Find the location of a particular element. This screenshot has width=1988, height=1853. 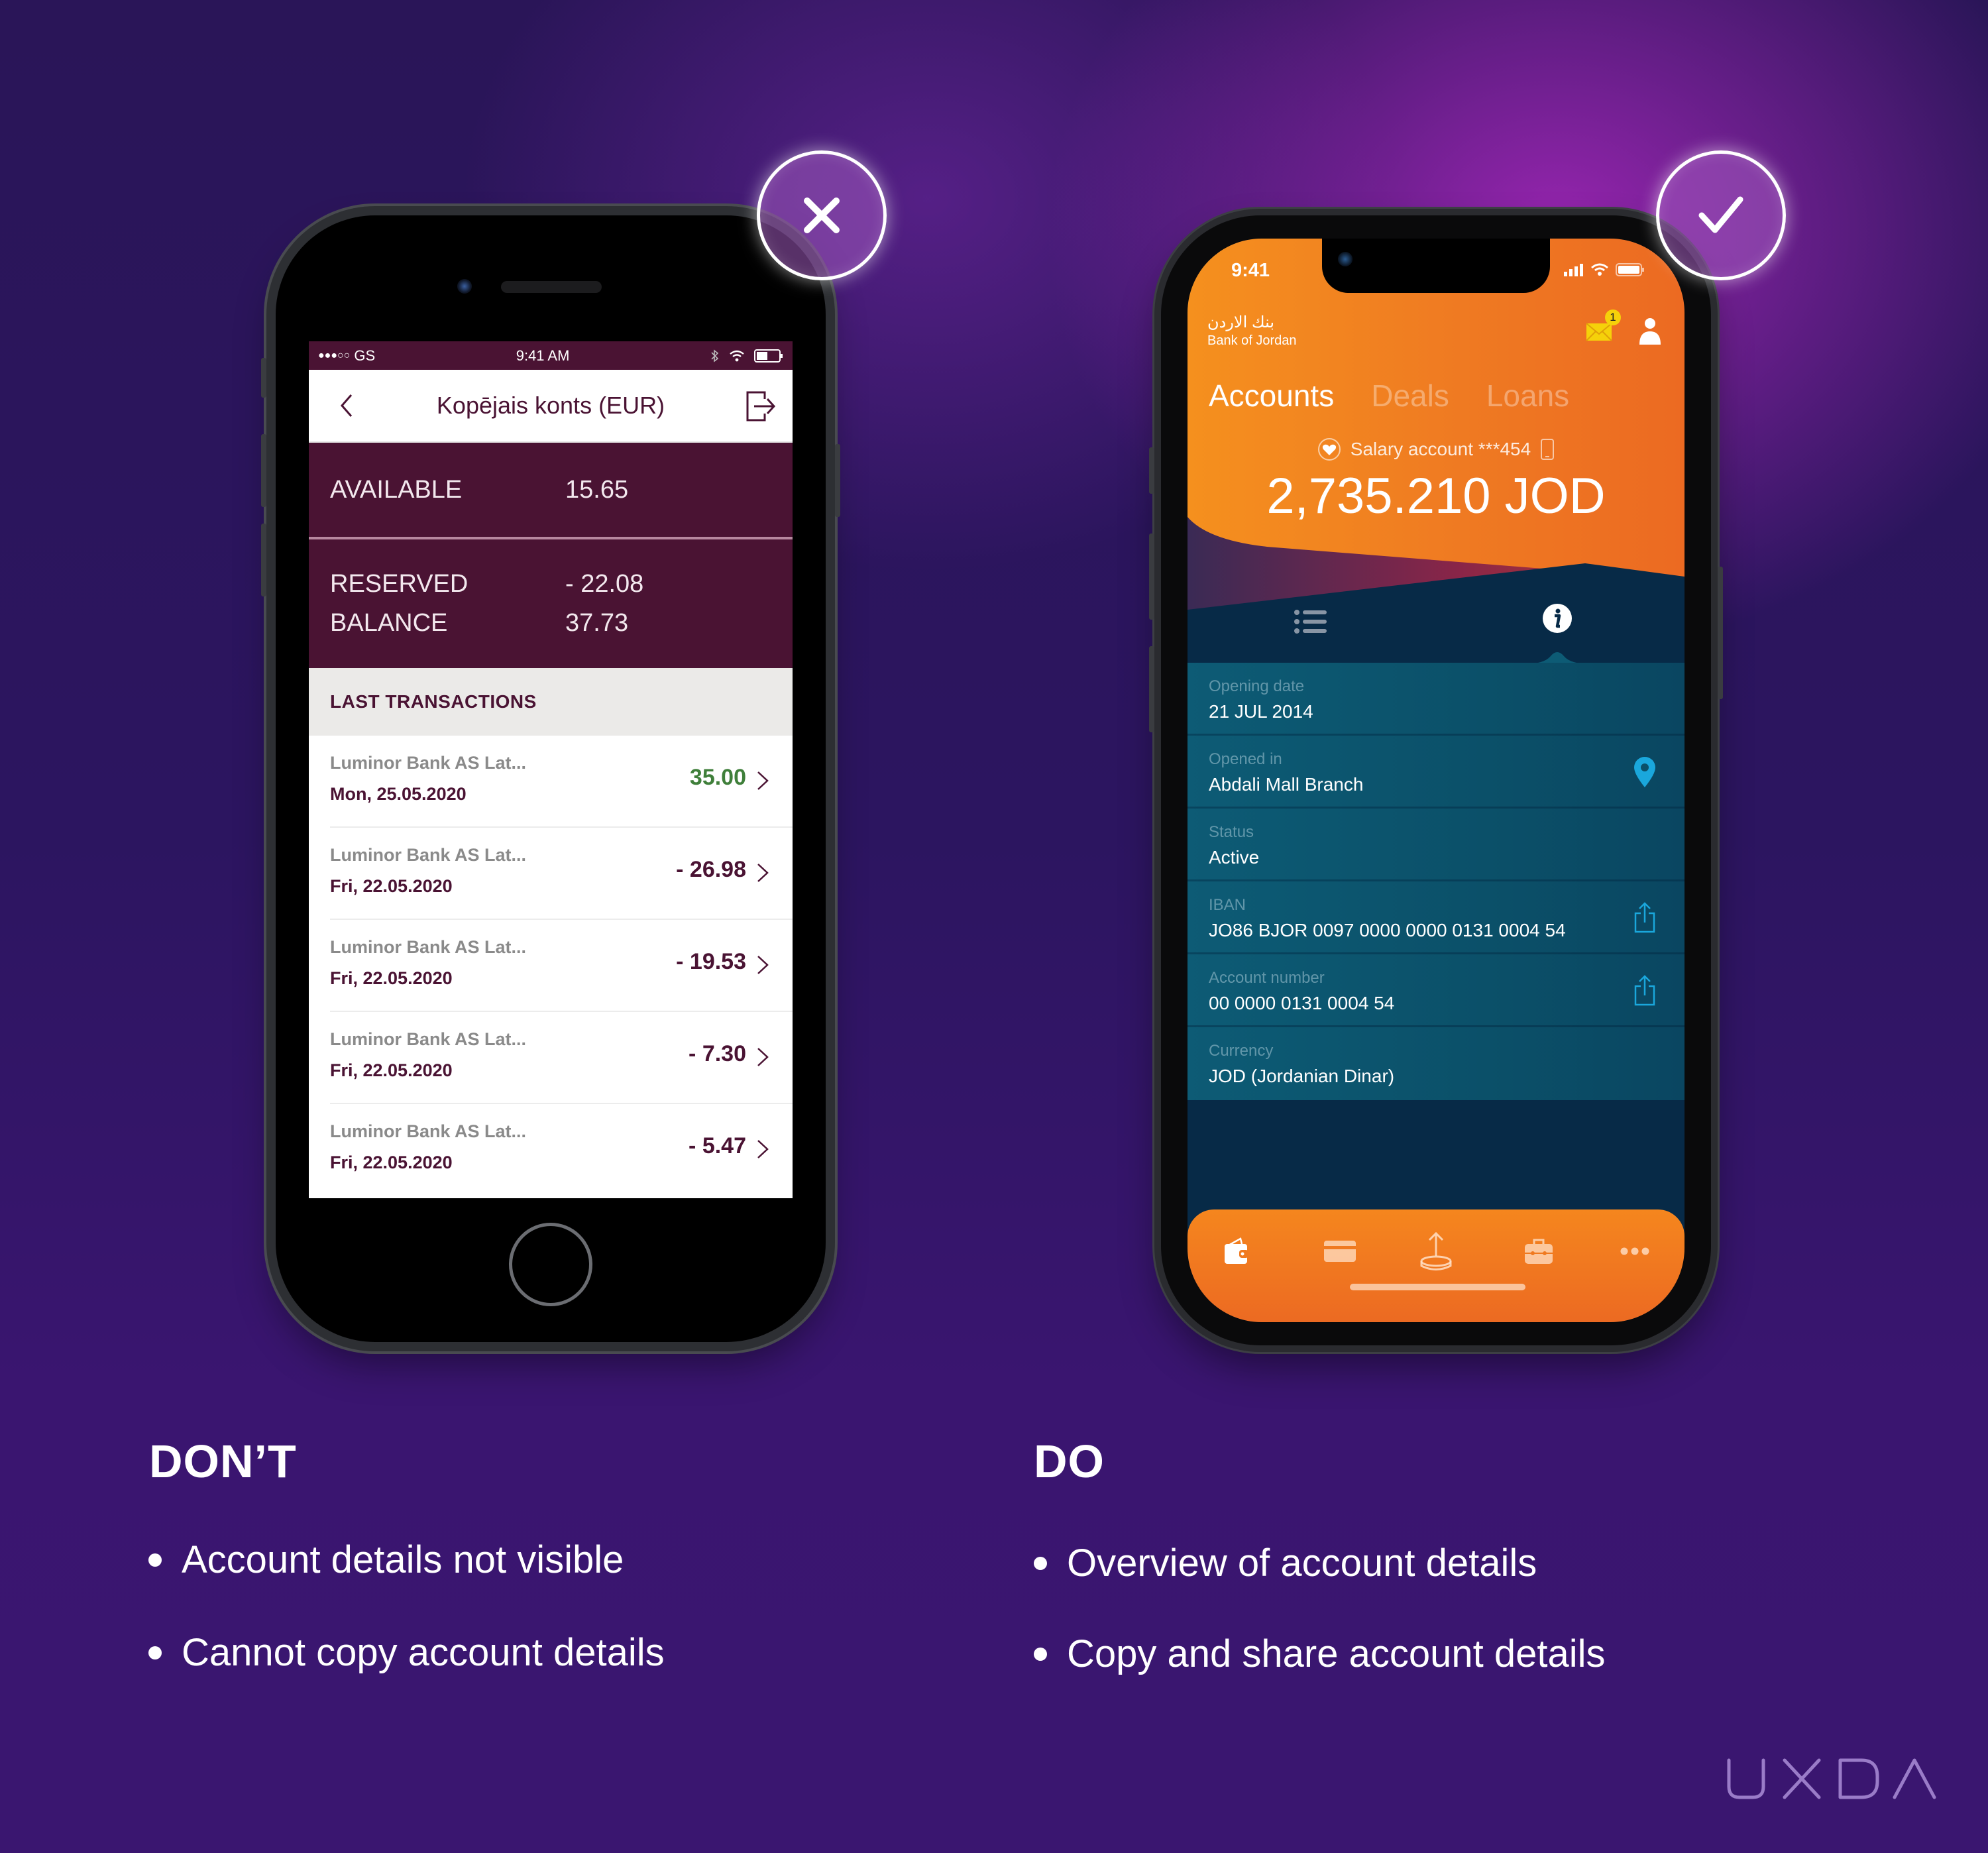

profile-icon is located at coordinates (1650, 331).